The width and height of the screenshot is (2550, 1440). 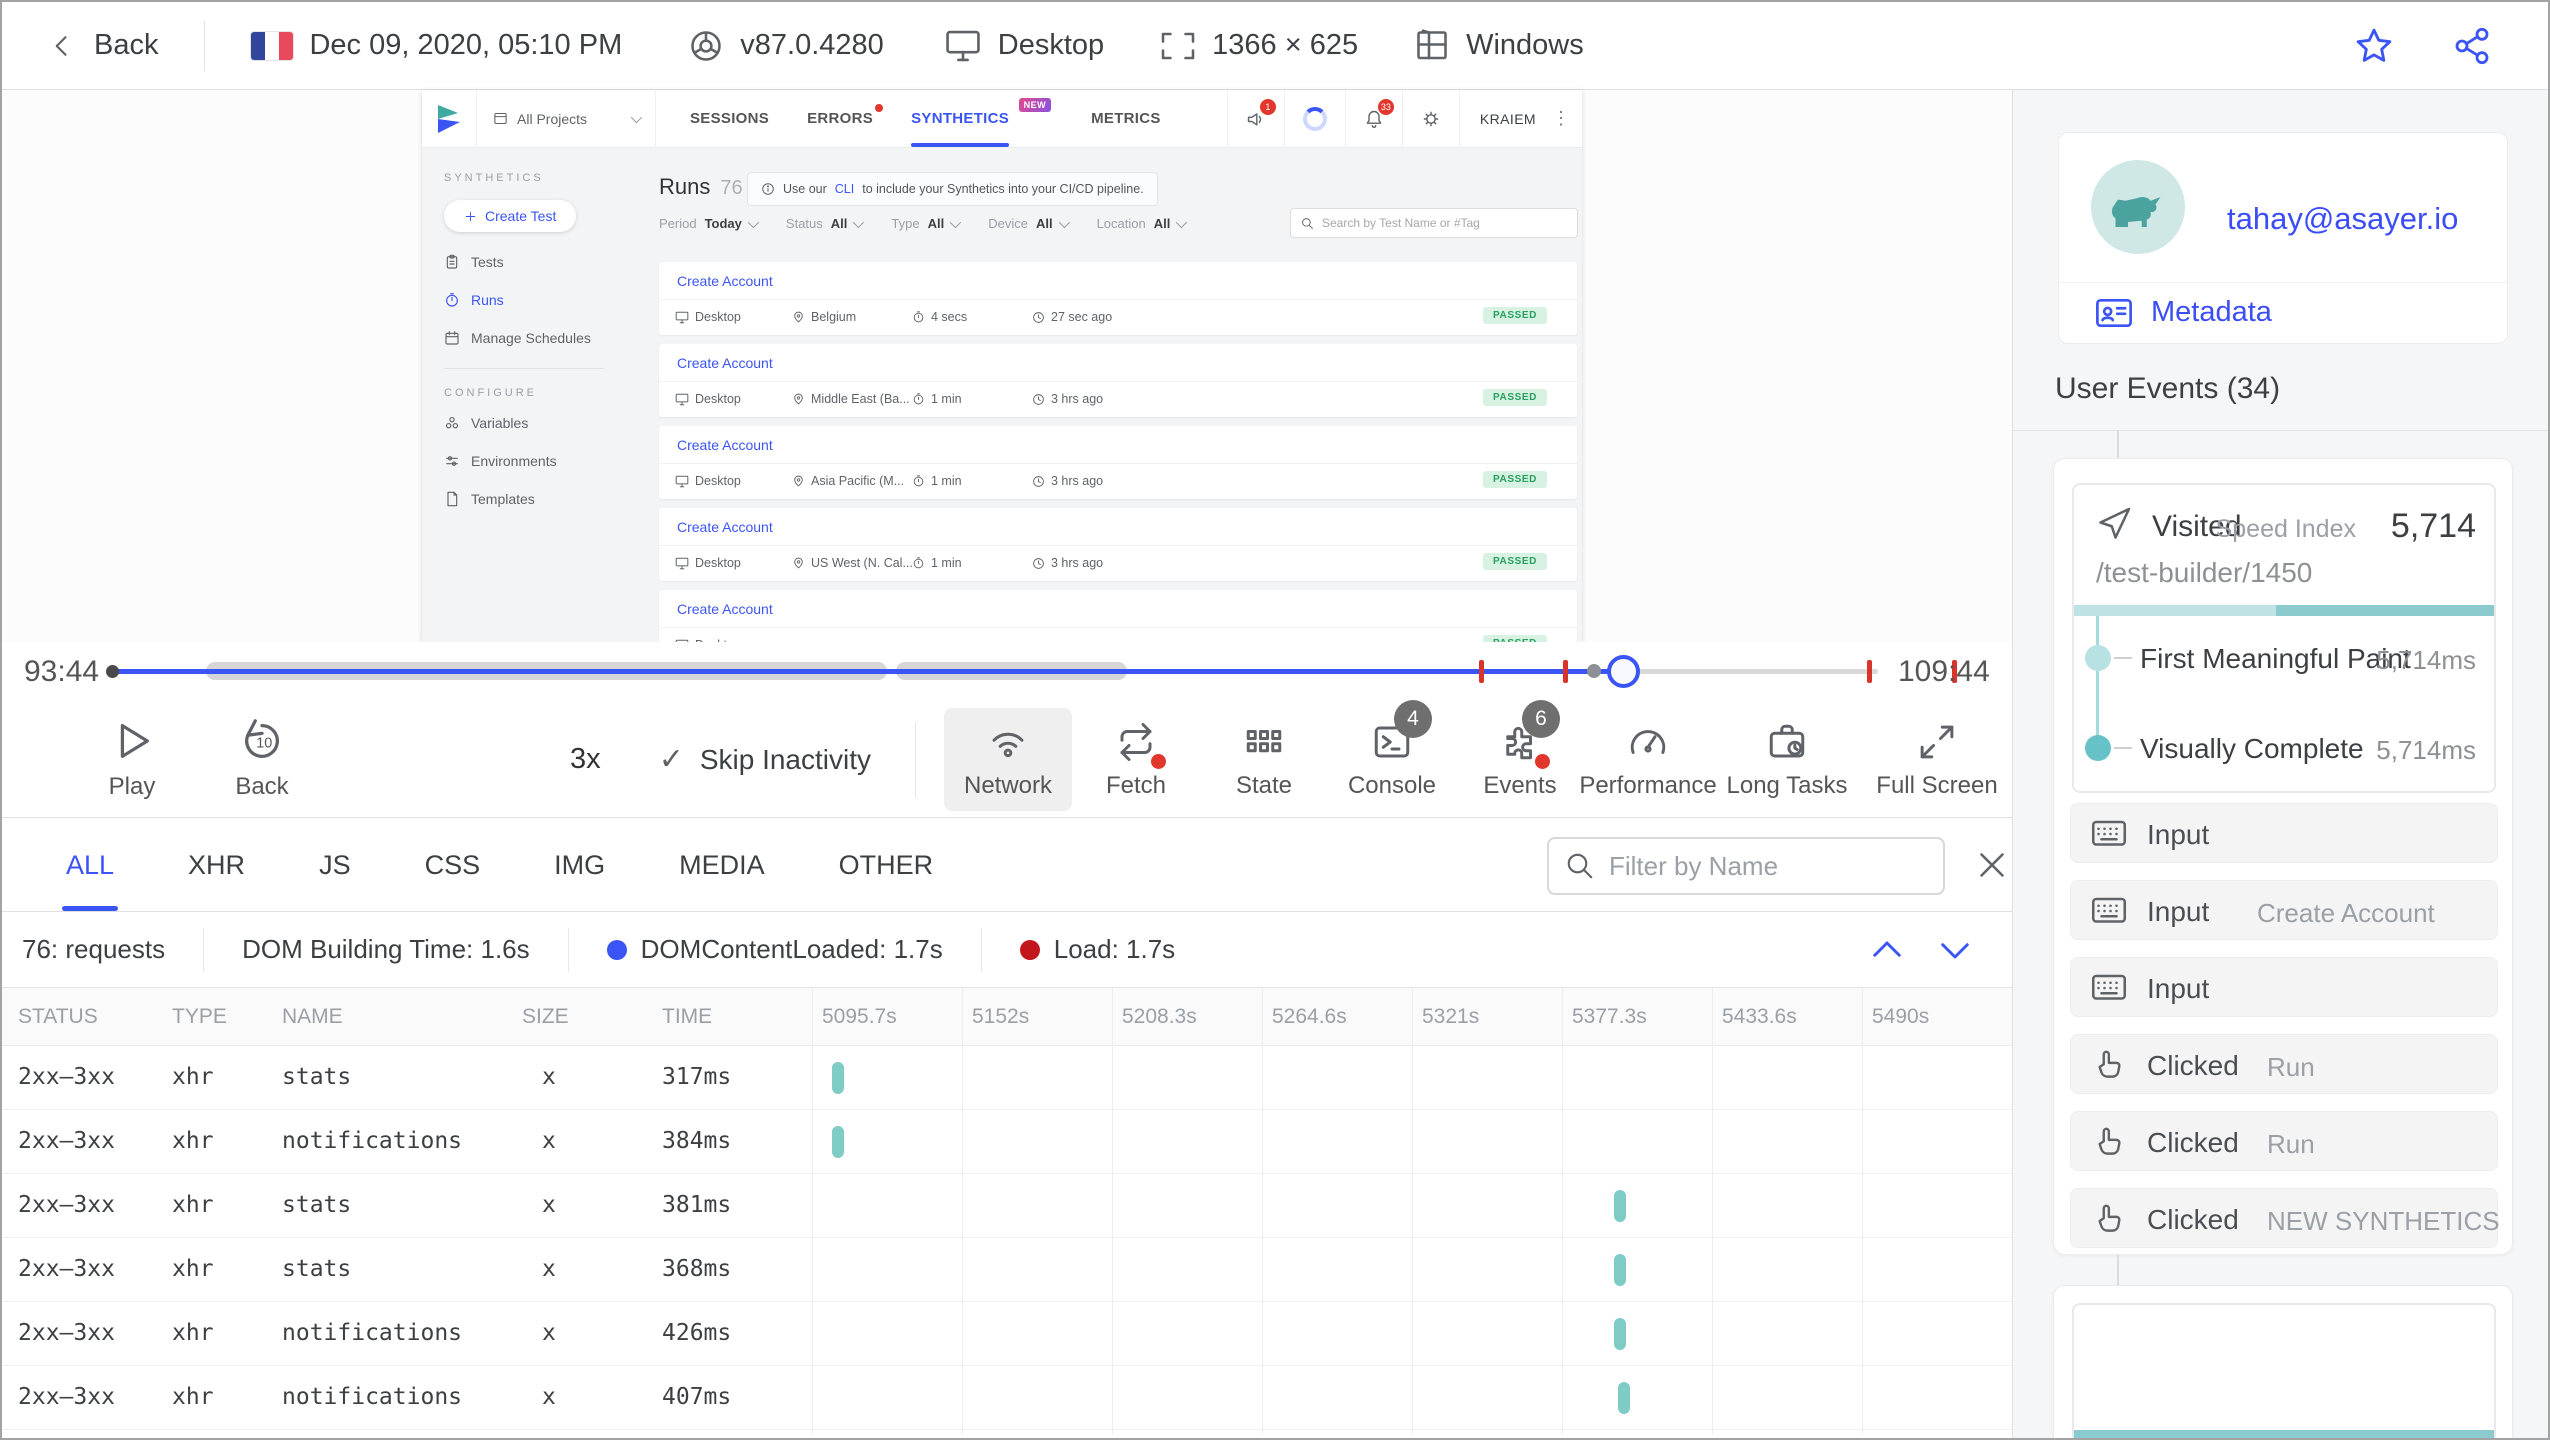 I want to click on request-row: 2xx–3xx xhr stats x 381ms, so click(x=1007, y=1206).